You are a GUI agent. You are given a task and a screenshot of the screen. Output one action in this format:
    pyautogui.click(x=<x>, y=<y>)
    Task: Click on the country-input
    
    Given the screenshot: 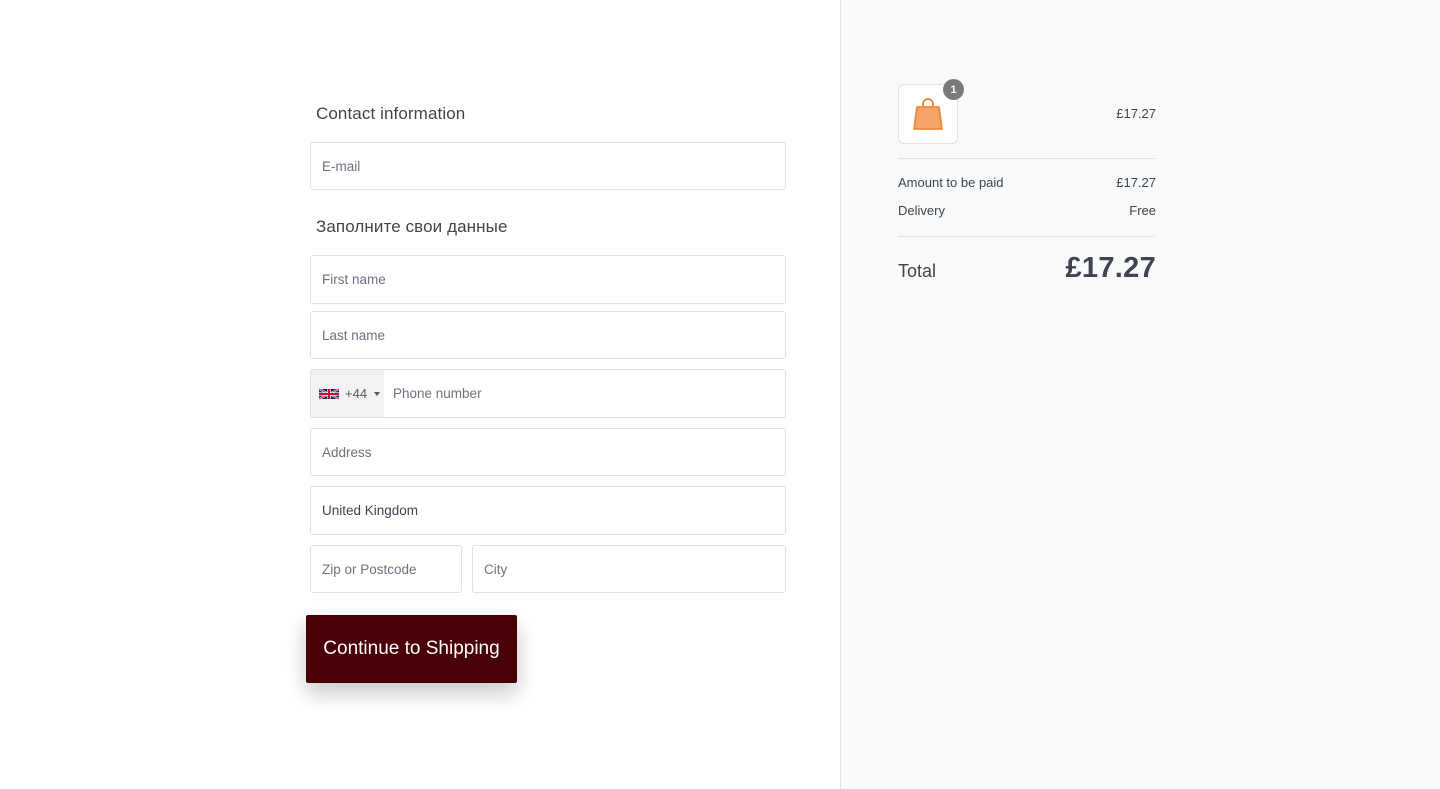 What is the action you would take?
    pyautogui.click(x=548, y=510)
    